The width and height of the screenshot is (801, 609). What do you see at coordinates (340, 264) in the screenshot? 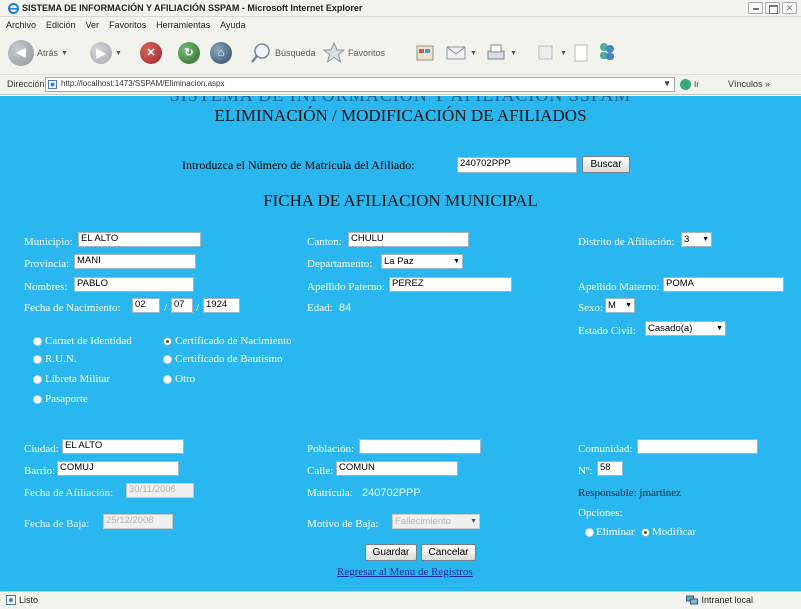
I see `departamento-label: Departamento:` at bounding box center [340, 264].